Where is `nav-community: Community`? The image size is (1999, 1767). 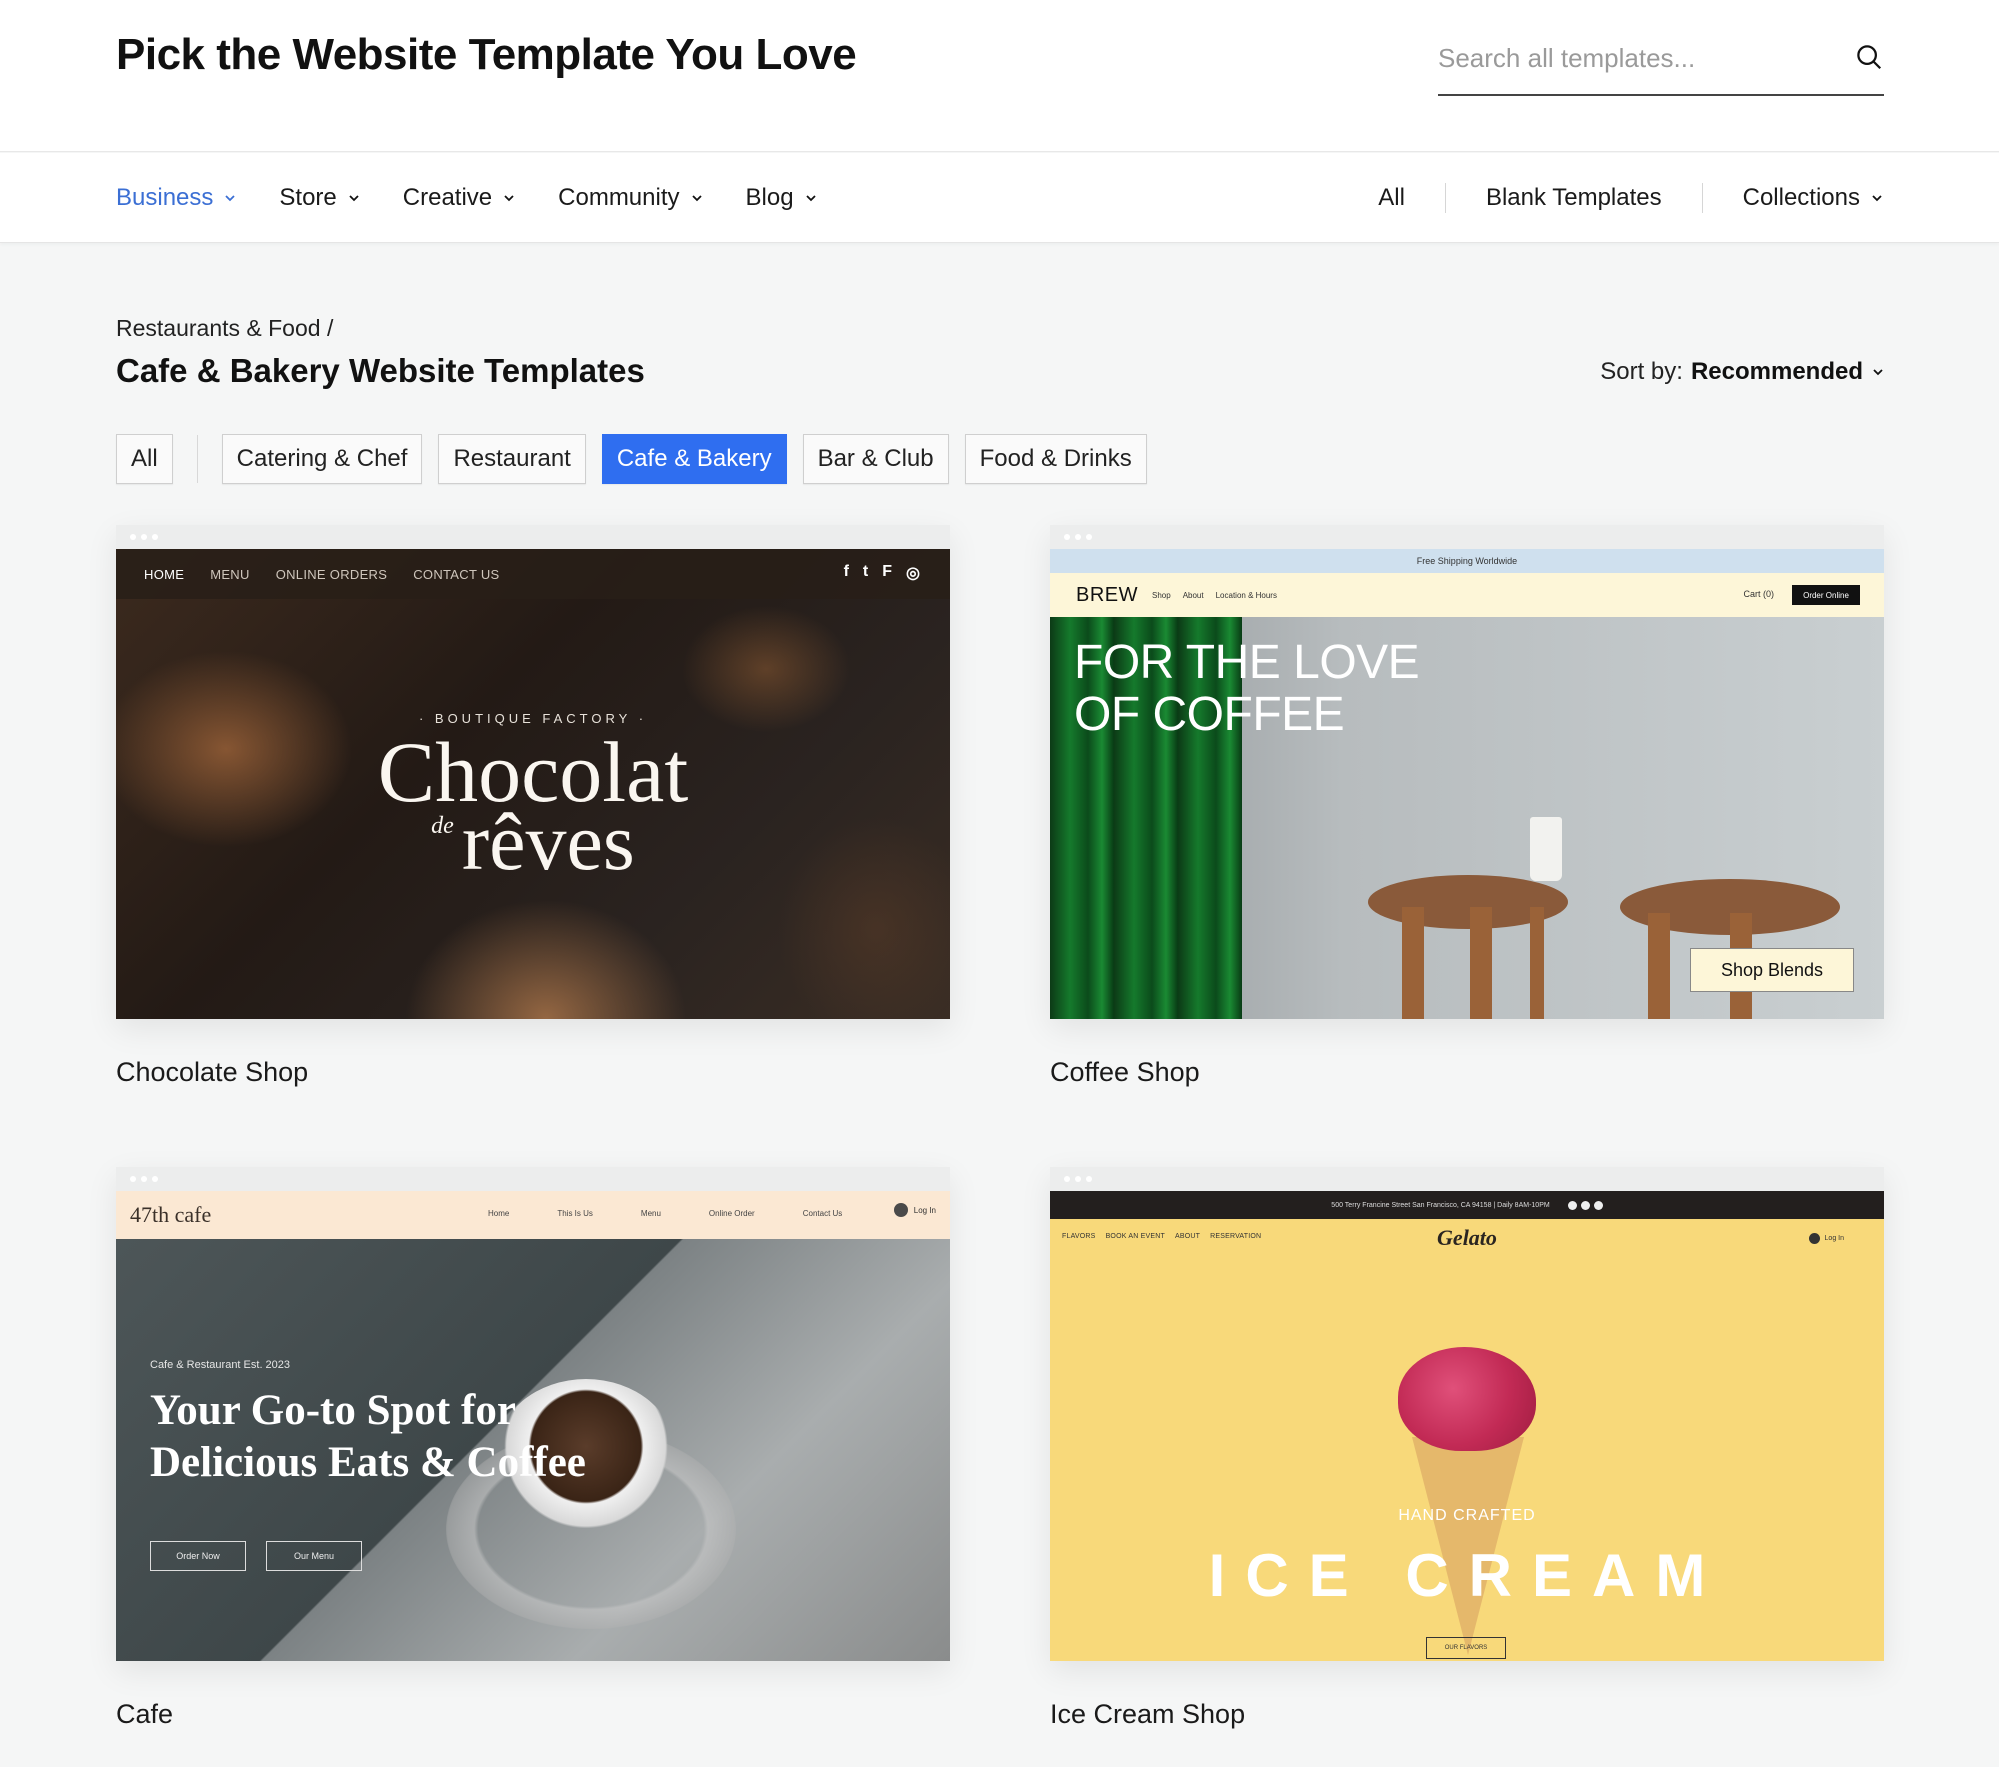
nav-community: Community is located at coordinates (630, 198).